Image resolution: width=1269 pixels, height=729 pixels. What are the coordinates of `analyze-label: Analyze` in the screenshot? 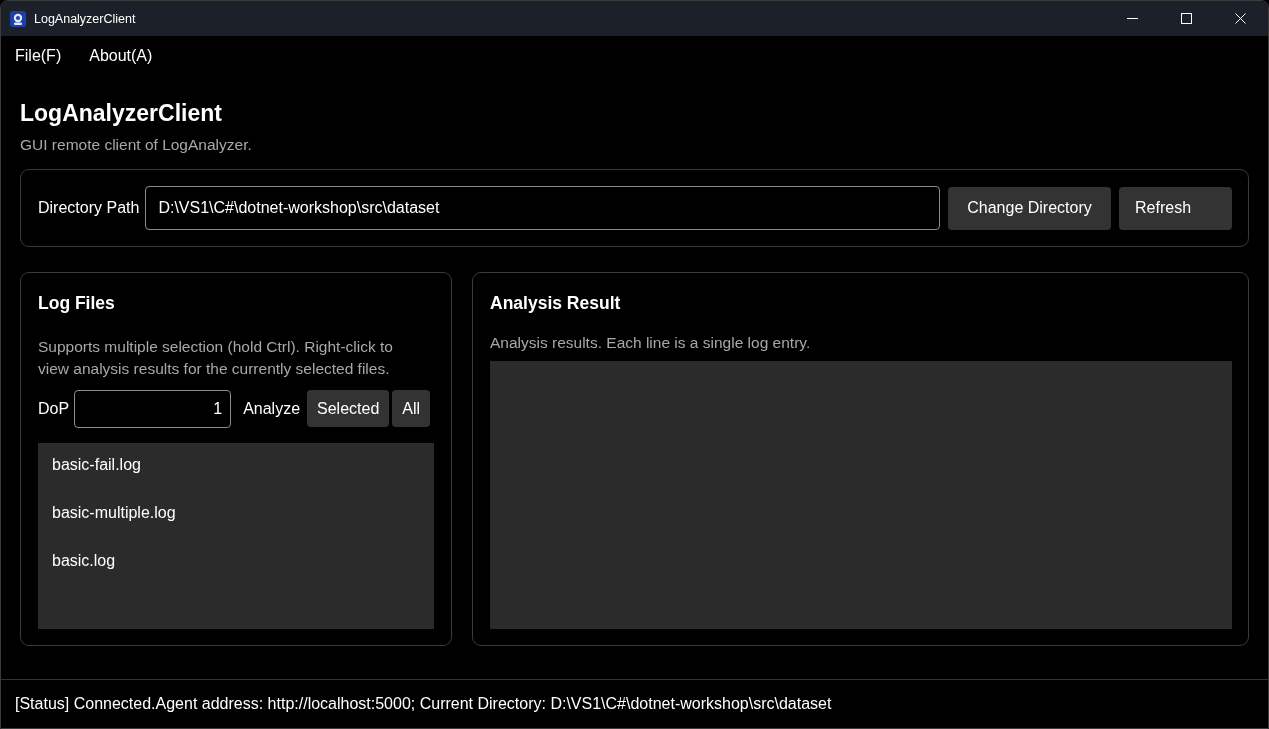 It's located at (272, 408).